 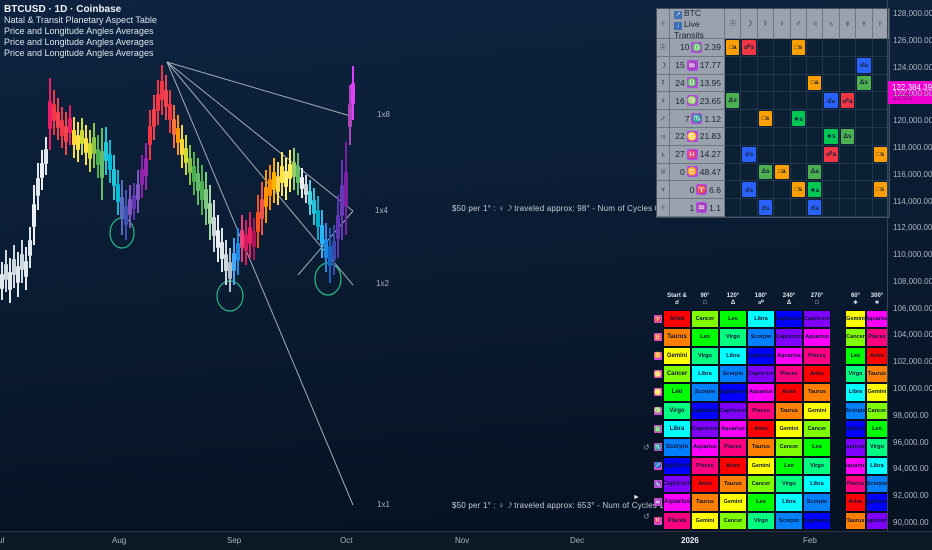 I want to click on row-sign-icon: ♑, so click(x=658, y=484).